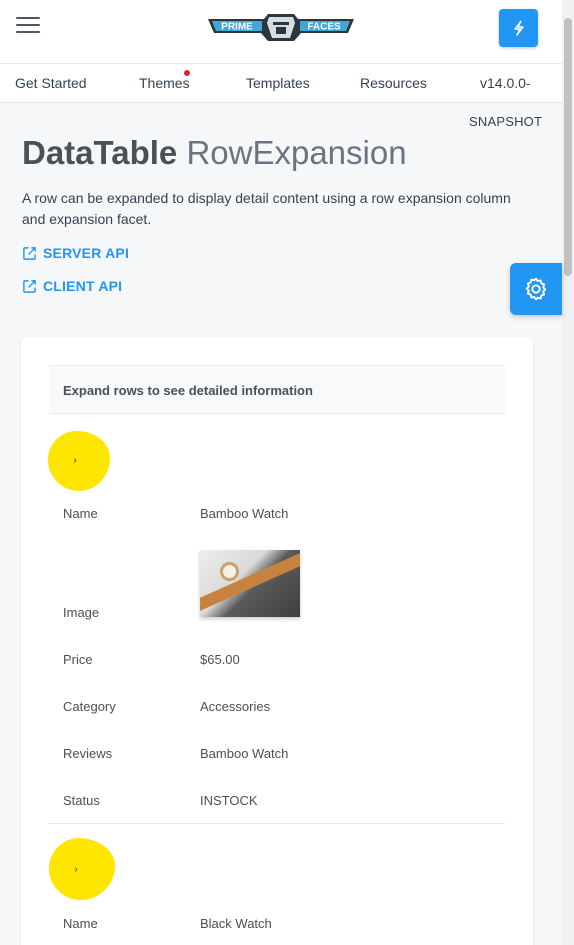 The image size is (574, 945). I want to click on menu-item-themes: Themes, so click(164, 83).